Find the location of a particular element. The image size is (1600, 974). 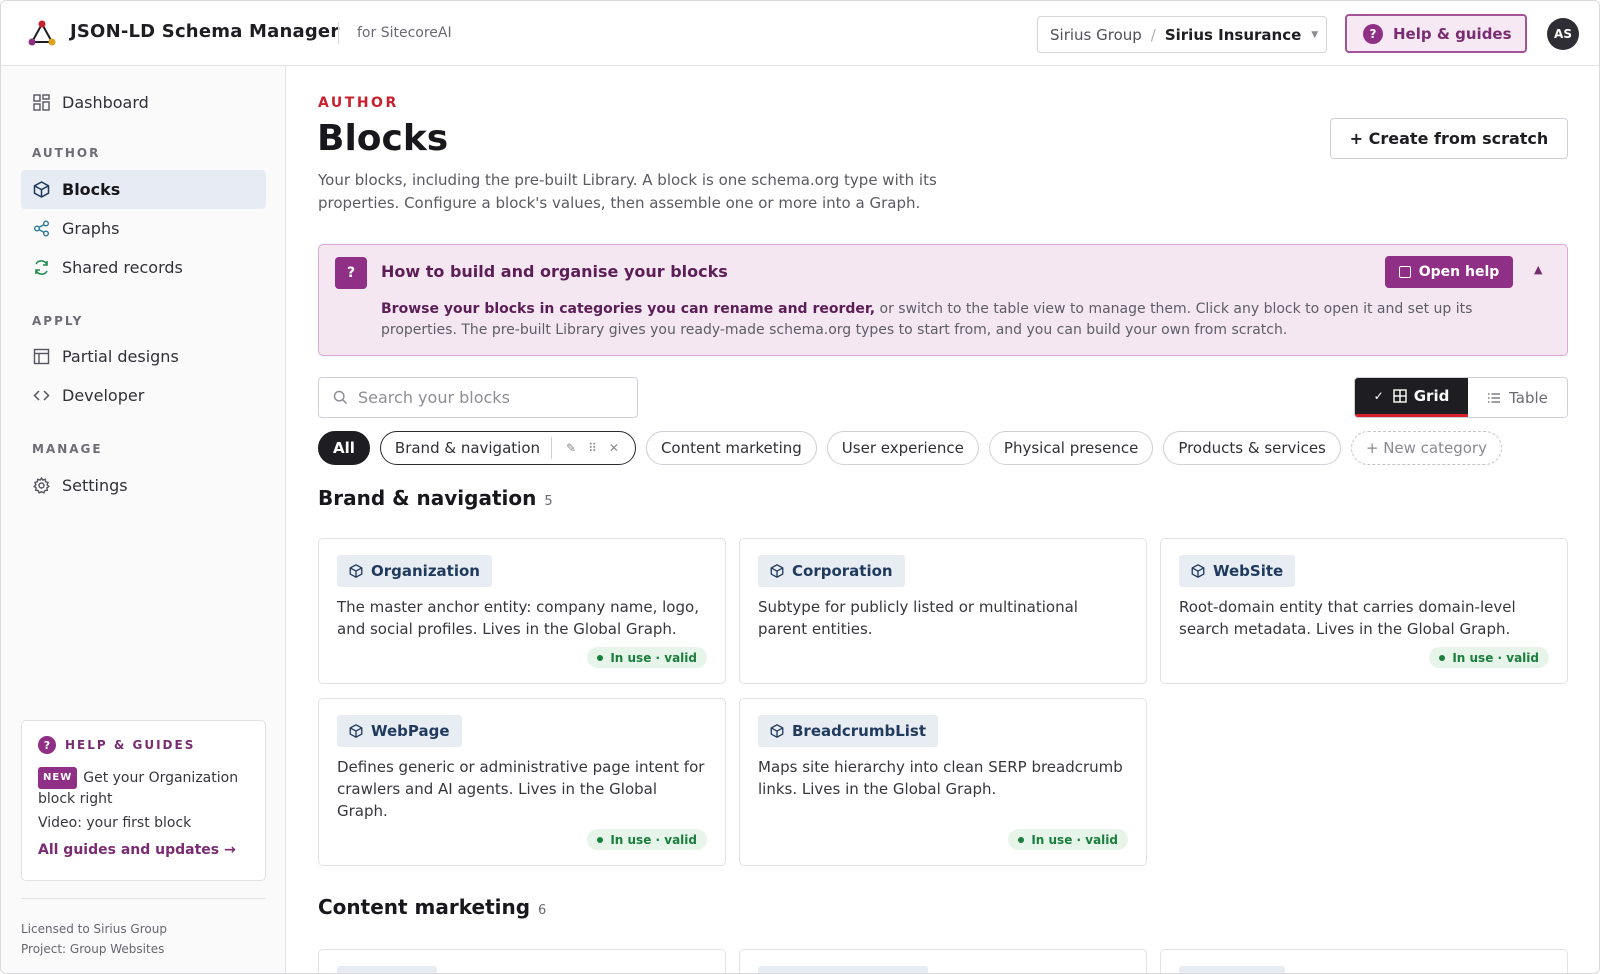

section-heading-content: Content marketing 6 is located at coordinates (432, 907).